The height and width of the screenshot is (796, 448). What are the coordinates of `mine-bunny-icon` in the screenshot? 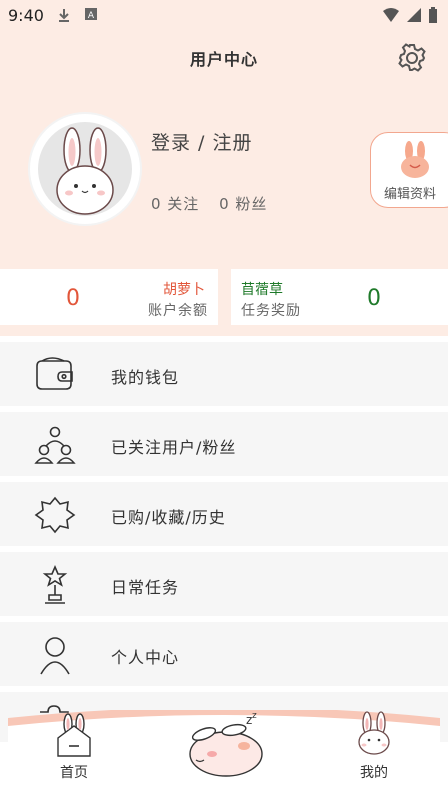 It's located at (374, 733).